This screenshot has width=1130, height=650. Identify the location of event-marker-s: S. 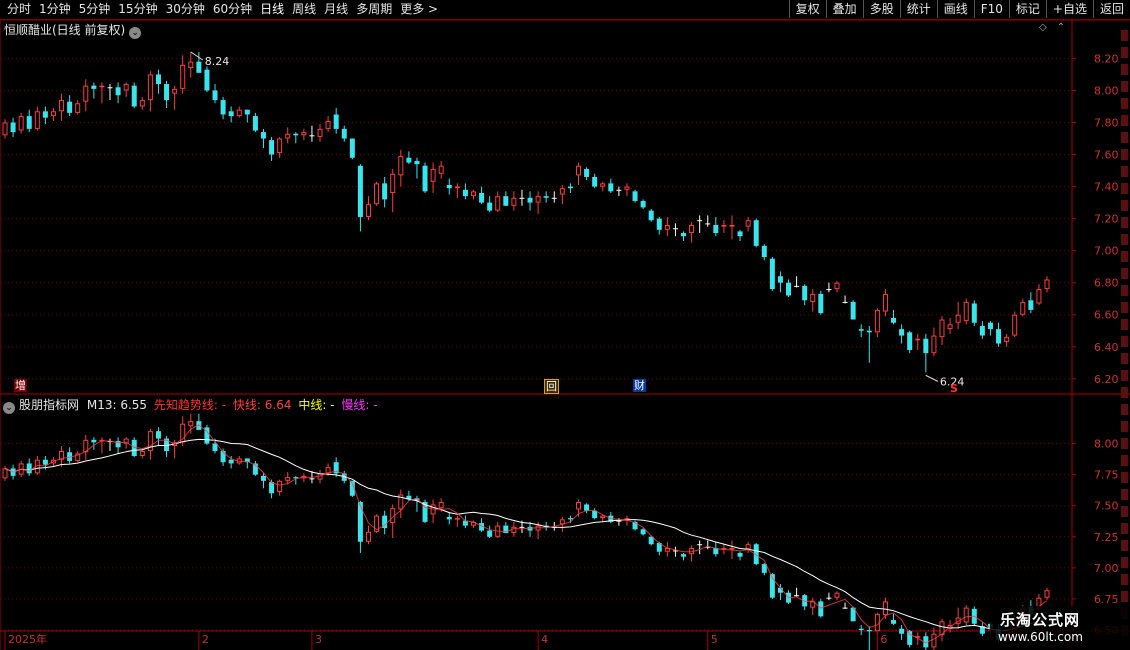
(954, 388).